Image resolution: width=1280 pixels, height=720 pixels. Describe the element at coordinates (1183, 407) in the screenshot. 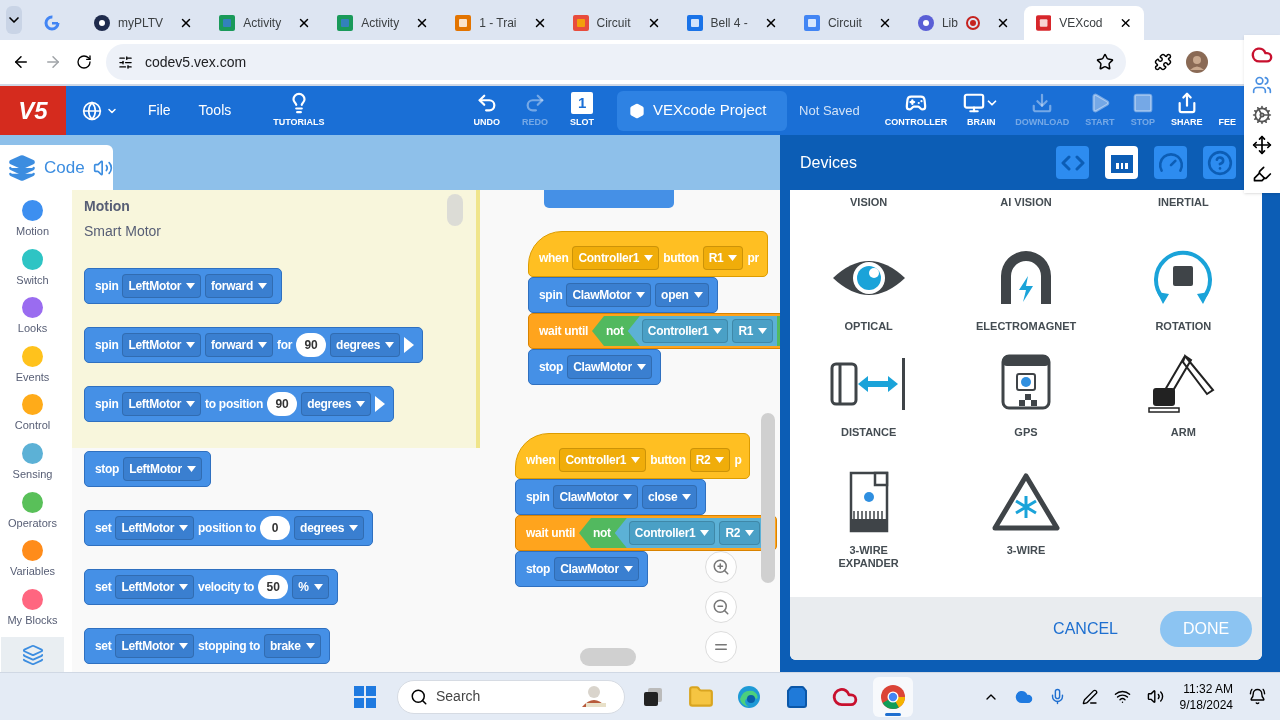

I see `device-tile: ARM` at that location.